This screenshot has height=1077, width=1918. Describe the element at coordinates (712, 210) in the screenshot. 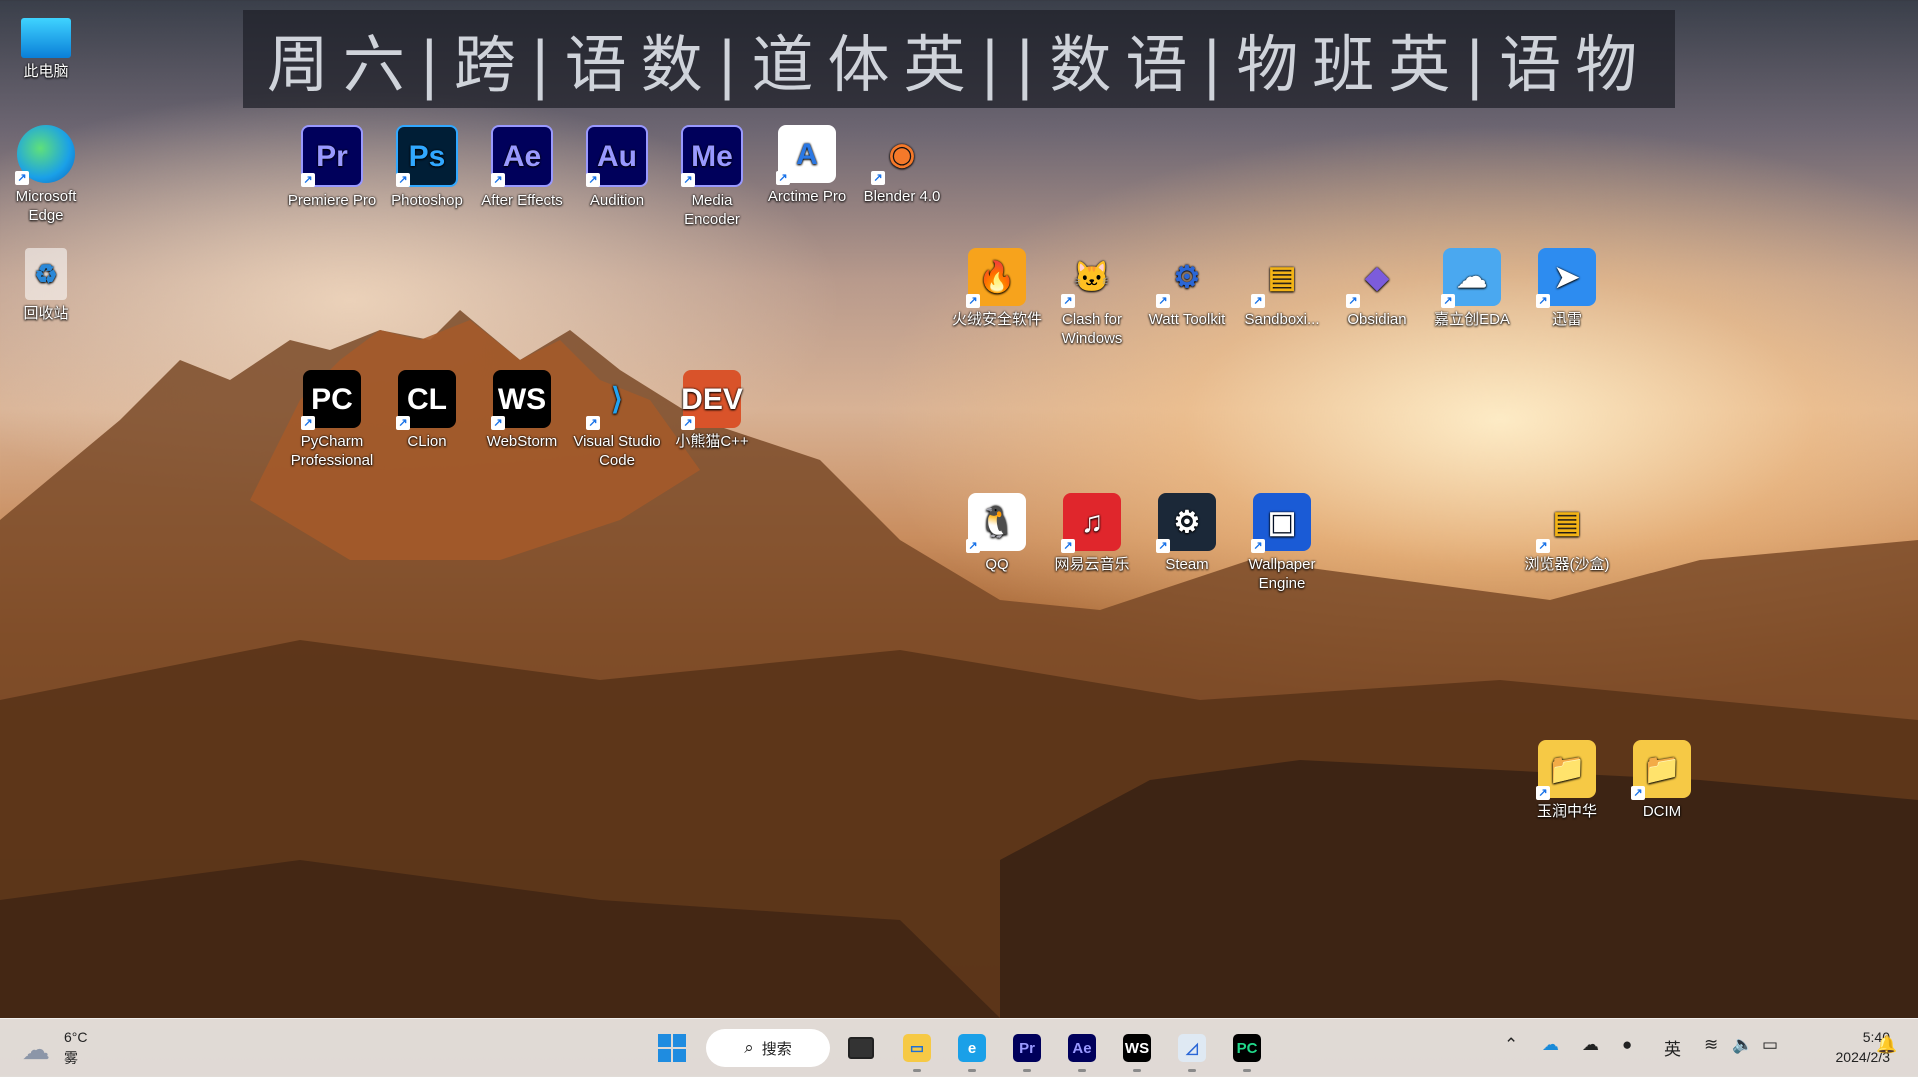

I see `shortcut-label: Media Encoder` at that location.